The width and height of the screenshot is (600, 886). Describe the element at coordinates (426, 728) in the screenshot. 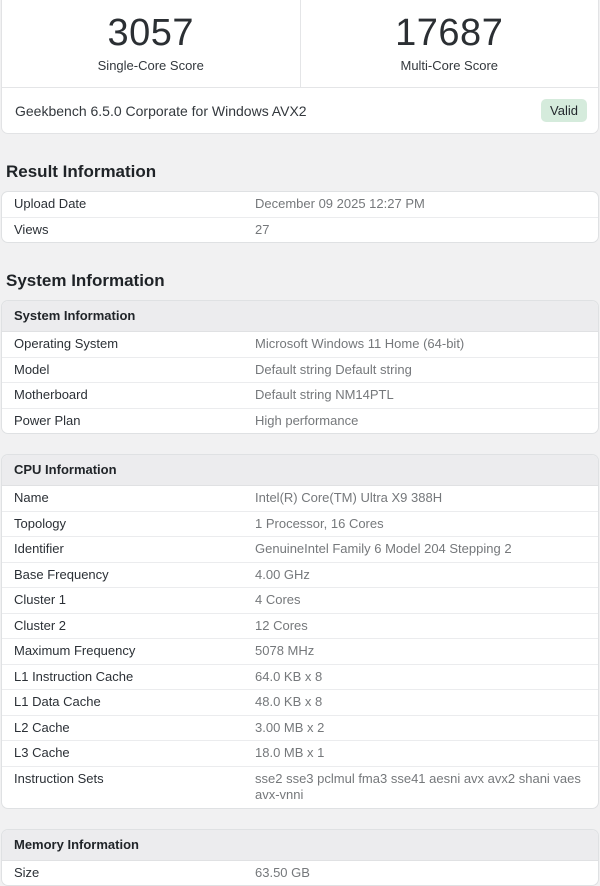

I see `row-value: 3.00 MB x 2` at that location.